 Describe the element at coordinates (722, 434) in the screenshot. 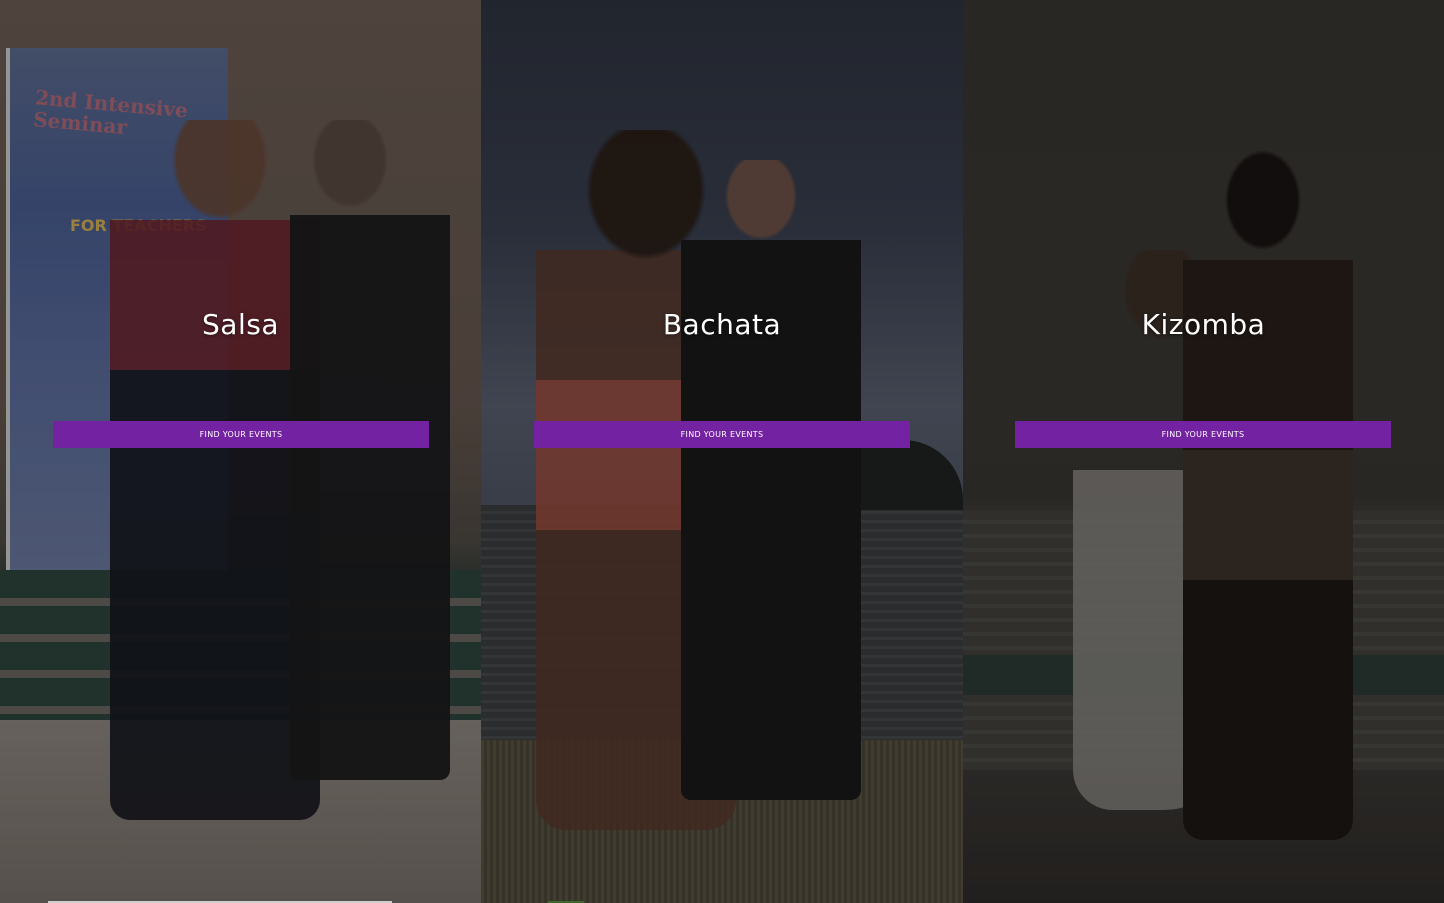

I see `find-events-button-bachata: FIND YOUR EVENTS` at that location.